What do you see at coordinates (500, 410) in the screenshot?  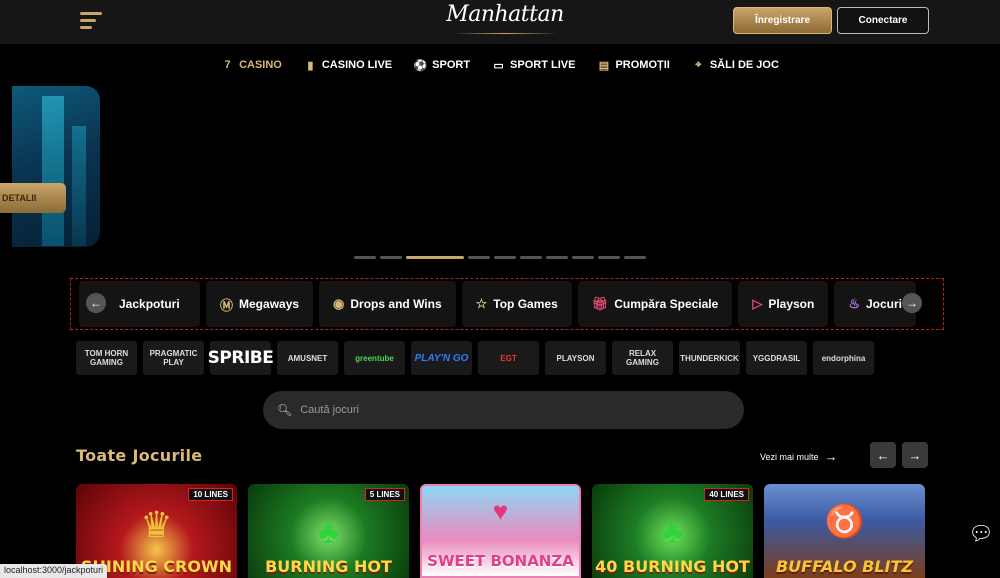 I see `search-input` at bounding box center [500, 410].